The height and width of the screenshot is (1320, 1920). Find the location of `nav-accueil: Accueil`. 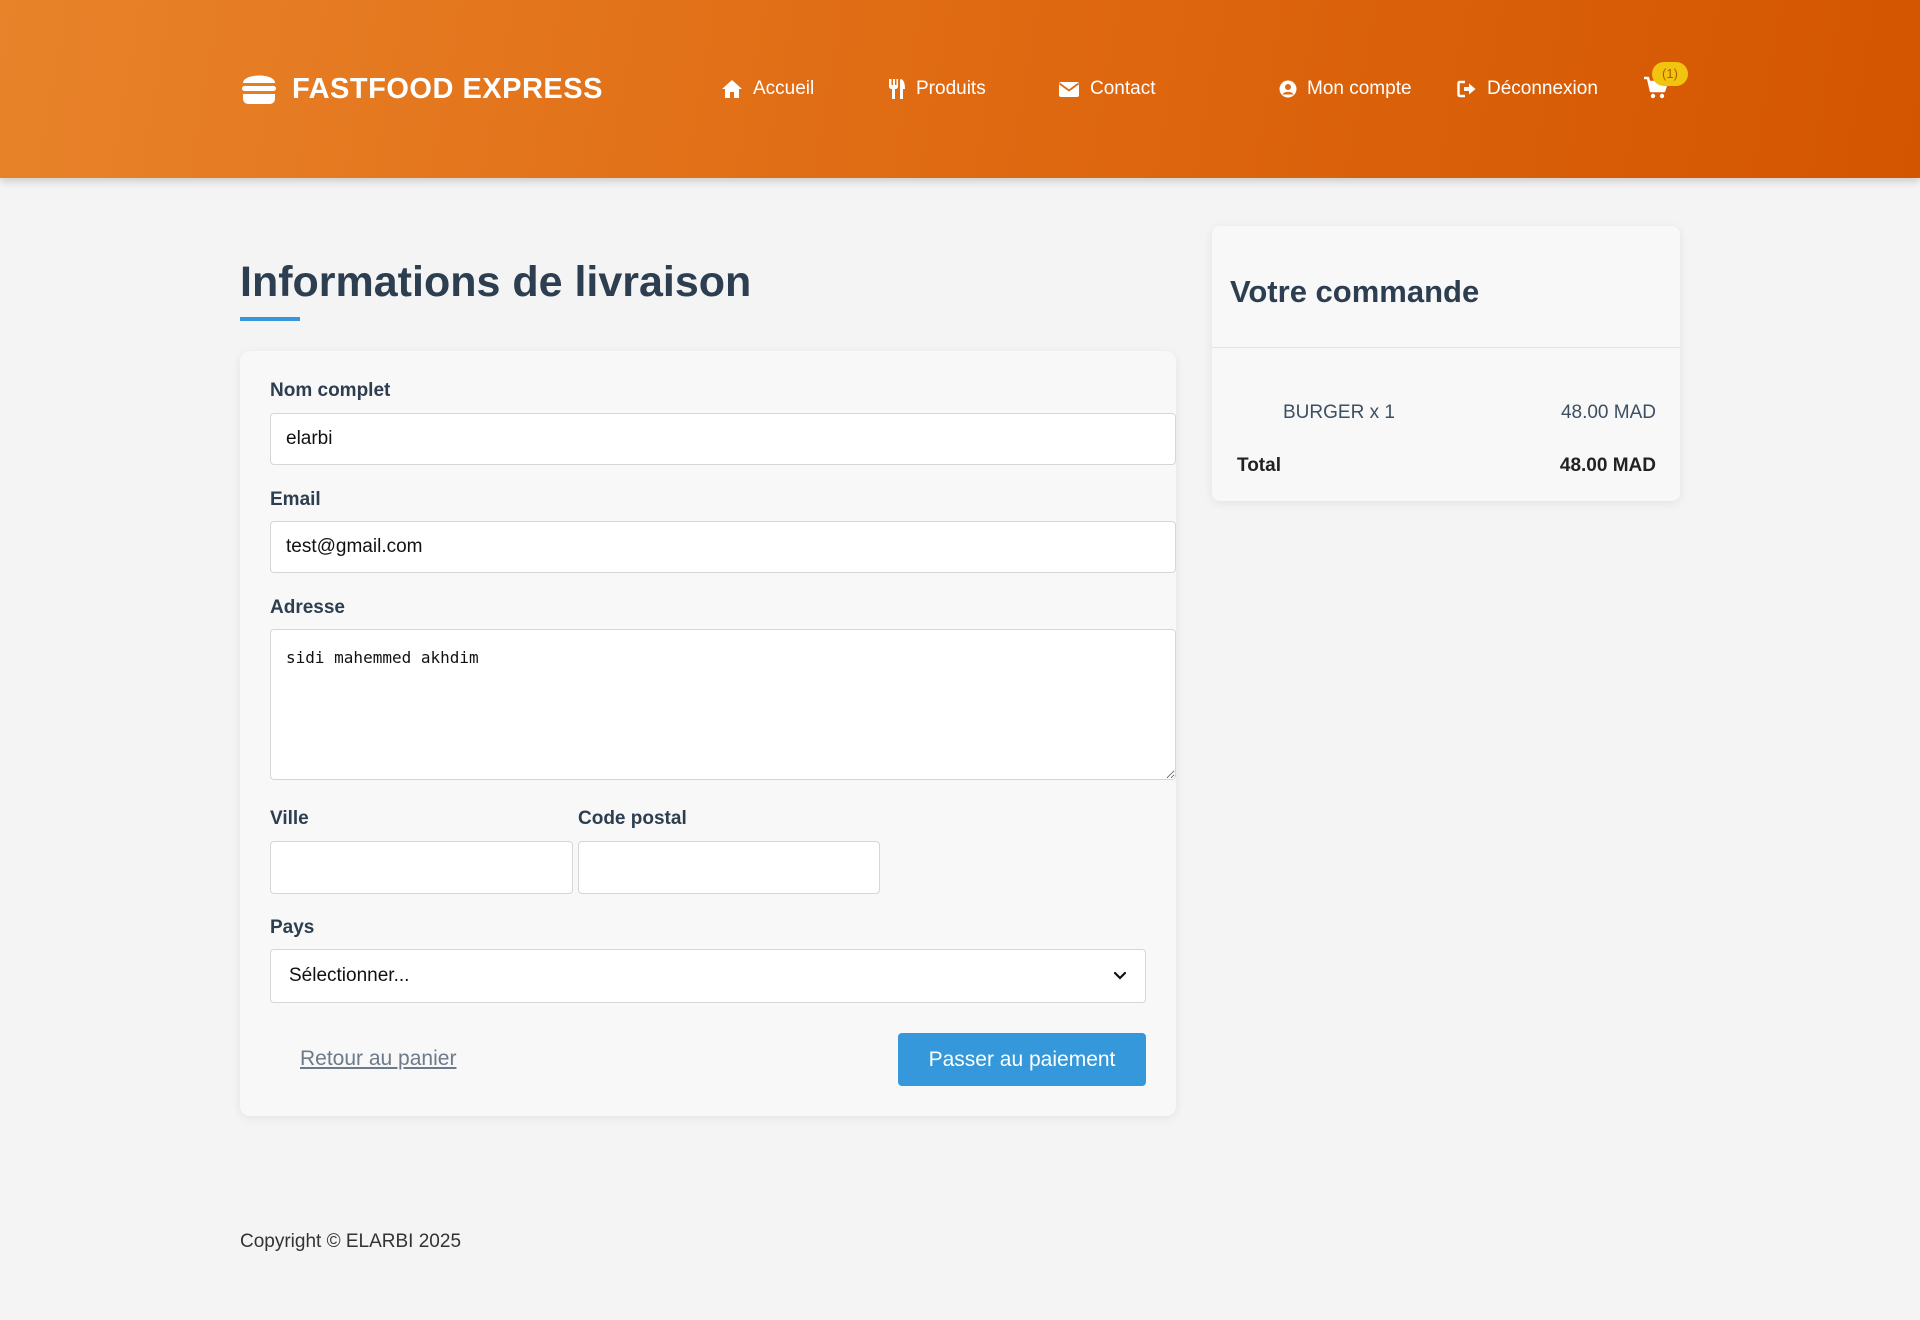

nav-accueil: Accueil is located at coordinates (767, 89).